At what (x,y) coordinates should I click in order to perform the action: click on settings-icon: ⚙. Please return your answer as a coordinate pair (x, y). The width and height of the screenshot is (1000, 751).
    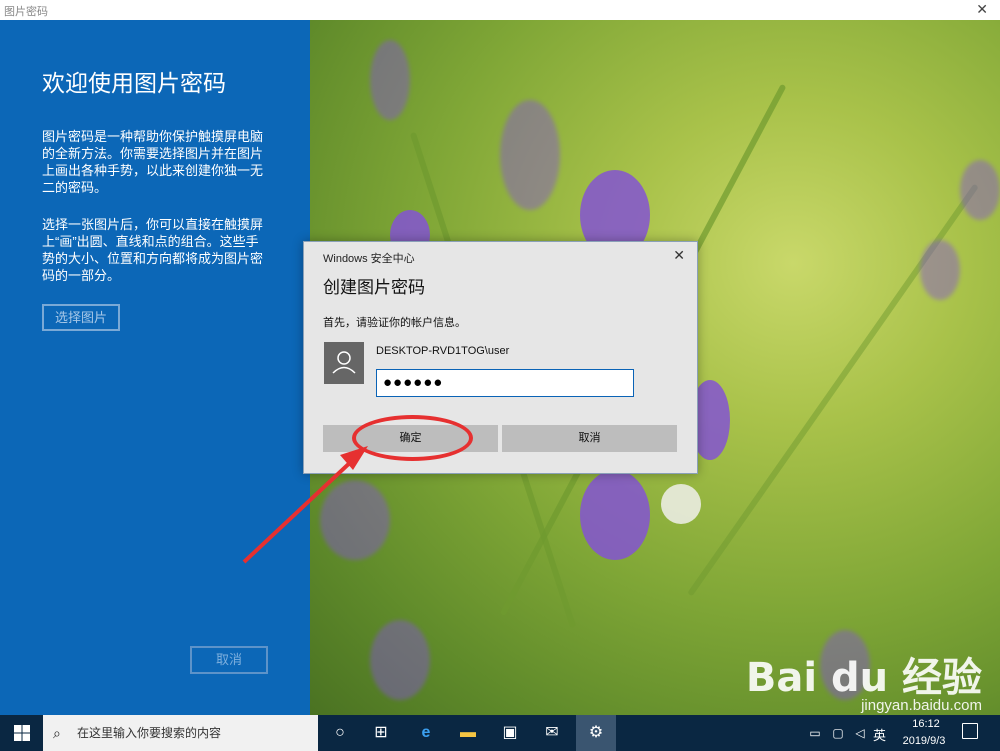
    Looking at the image, I should click on (596, 733).